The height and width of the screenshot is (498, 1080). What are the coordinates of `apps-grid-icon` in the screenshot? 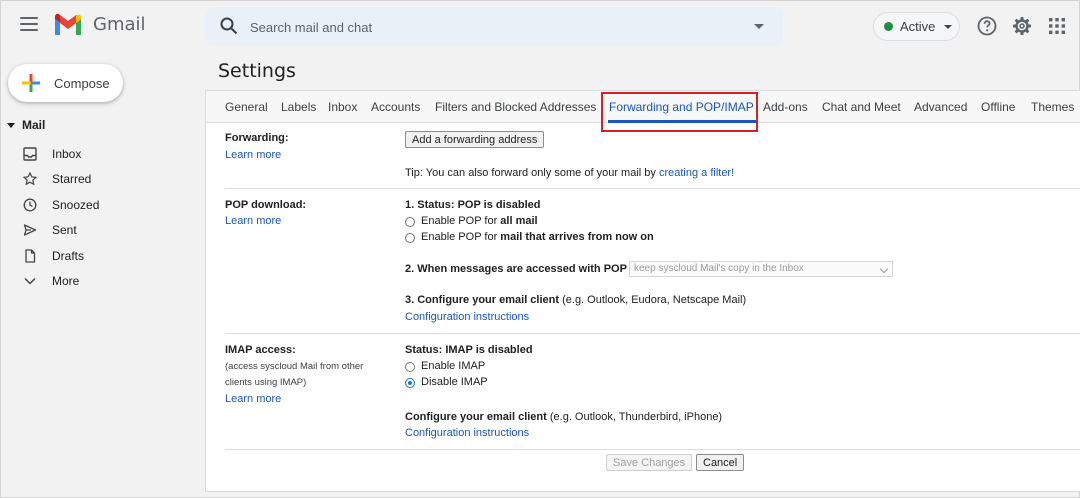 It's located at (1057, 26).